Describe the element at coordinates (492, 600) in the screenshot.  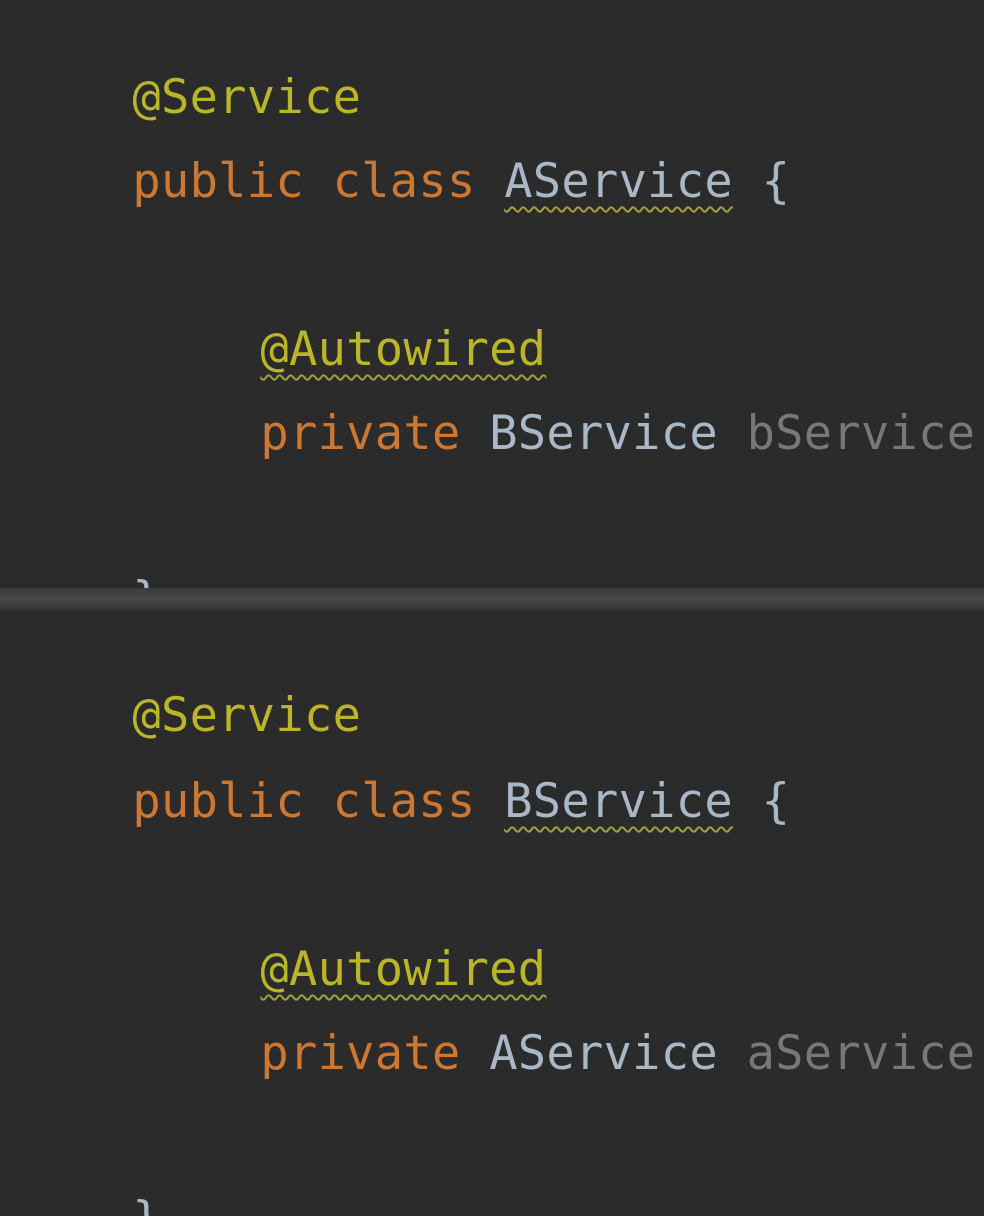
I see `panel-divider` at that location.